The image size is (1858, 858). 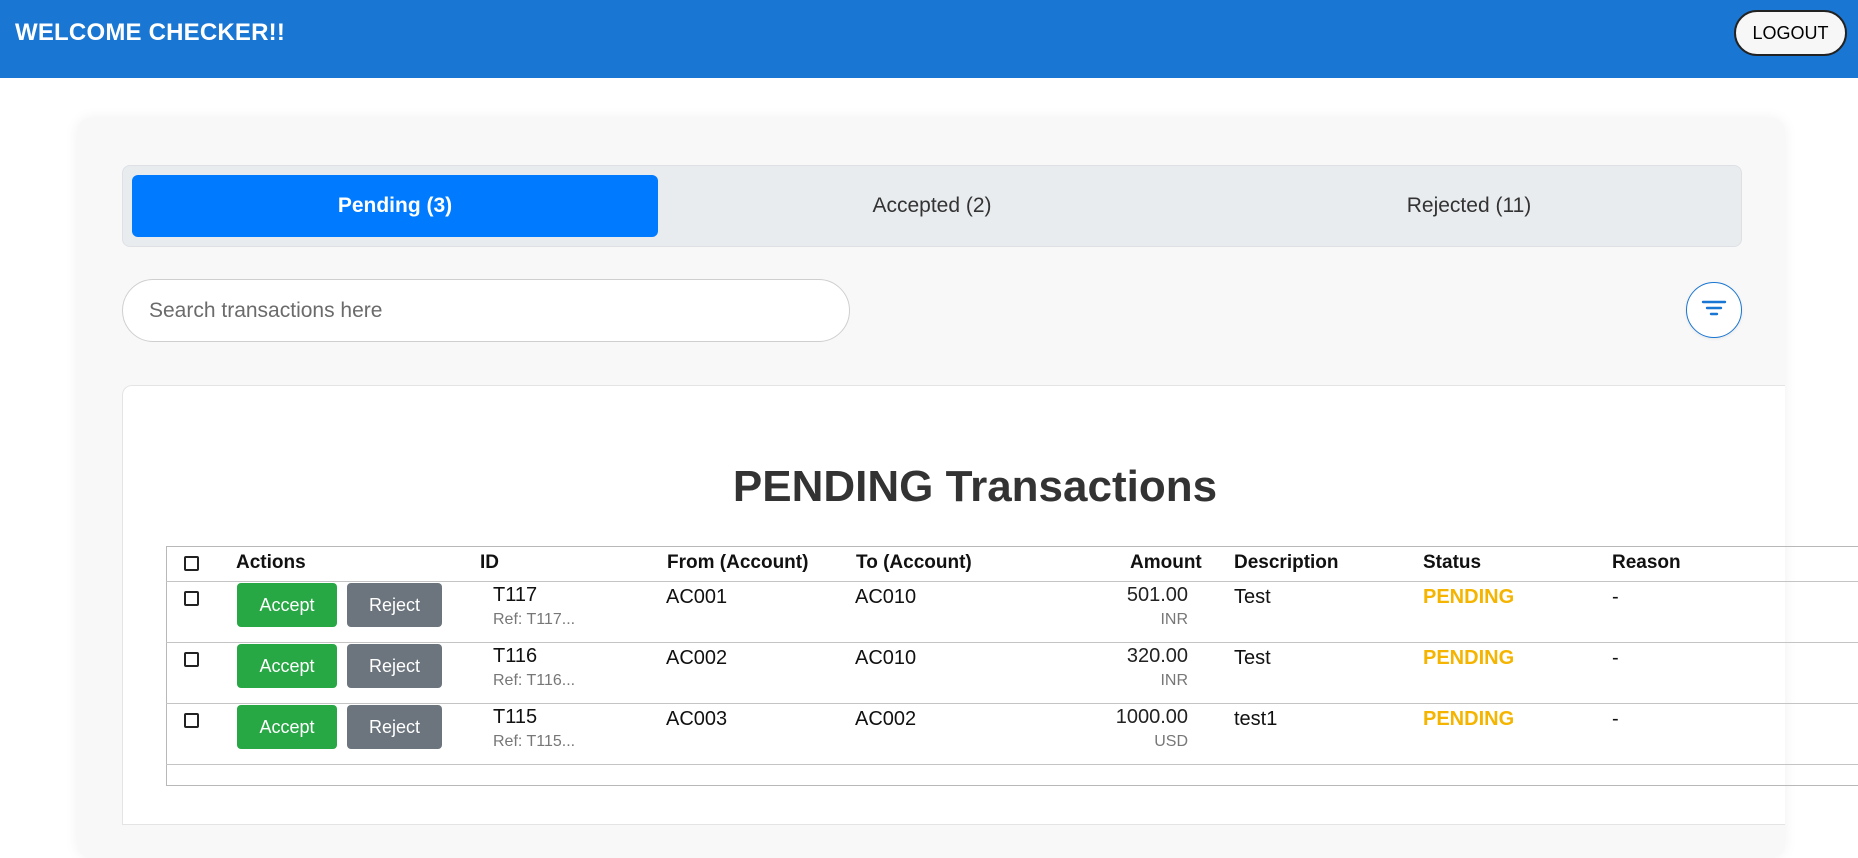 What do you see at coordinates (150, 32) in the screenshot?
I see `welcome-title: WELCOME CHECKER!!` at bounding box center [150, 32].